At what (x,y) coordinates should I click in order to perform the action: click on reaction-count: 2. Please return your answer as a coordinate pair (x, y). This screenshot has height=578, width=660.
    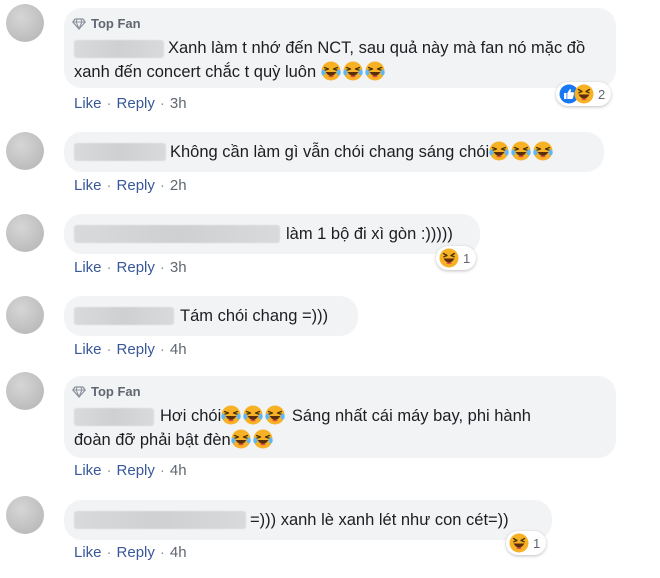
    Looking at the image, I should click on (602, 94).